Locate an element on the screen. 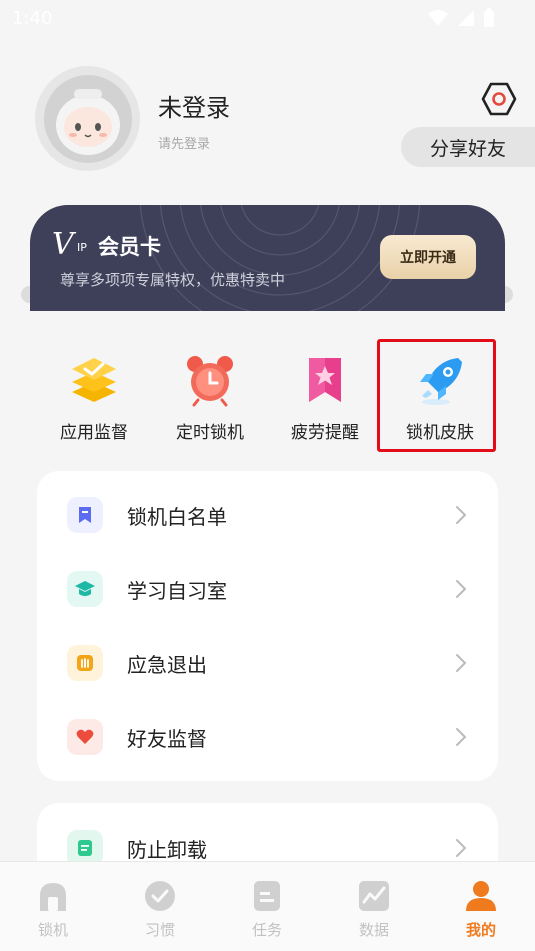 The image size is (535, 951). nav-label: 我的 is located at coordinates (480, 930).